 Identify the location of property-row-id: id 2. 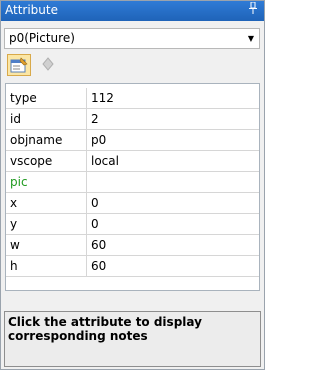
(132, 119).